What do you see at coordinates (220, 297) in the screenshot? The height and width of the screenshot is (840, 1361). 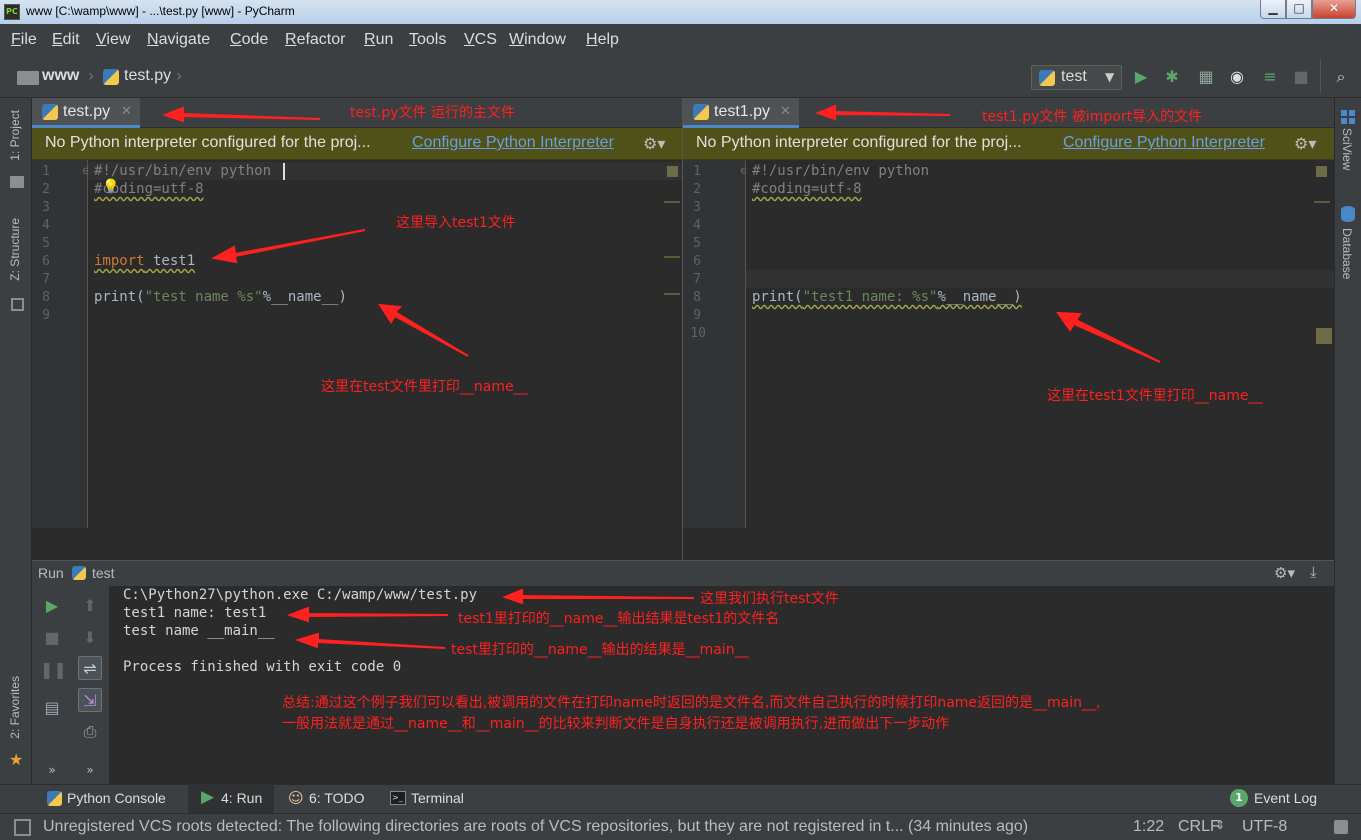 I see `code-print-line: print("test name %s"%__name__)` at bounding box center [220, 297].